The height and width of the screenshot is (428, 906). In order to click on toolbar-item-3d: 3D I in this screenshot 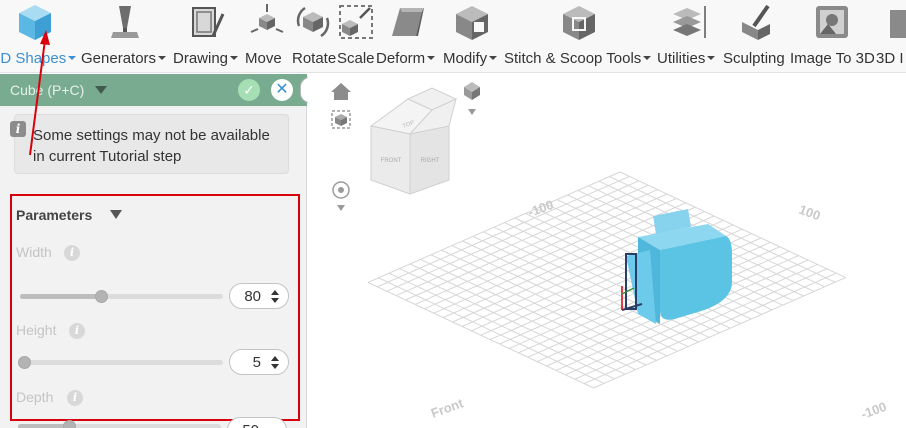, I will do `click(891, 36)`.